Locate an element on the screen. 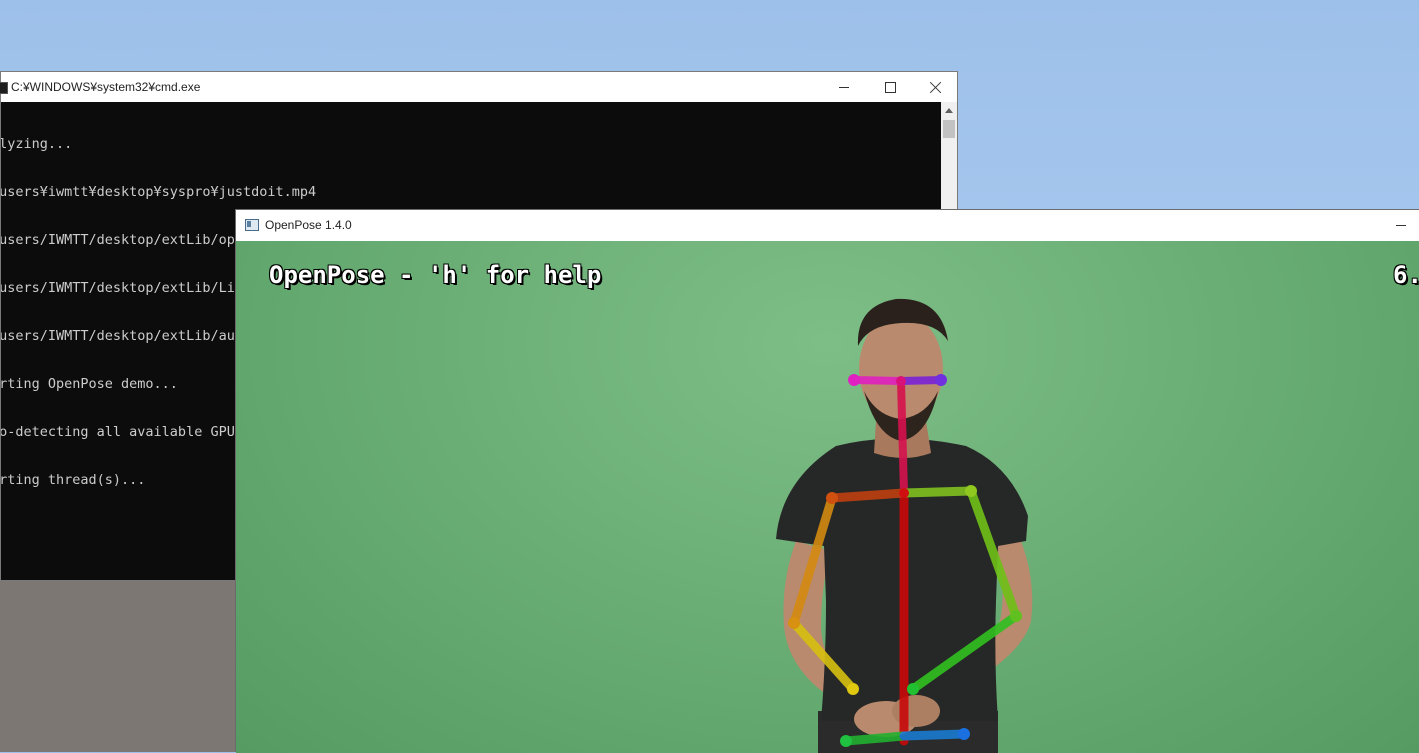  app-window-icon is located at coordinates (252, 225).